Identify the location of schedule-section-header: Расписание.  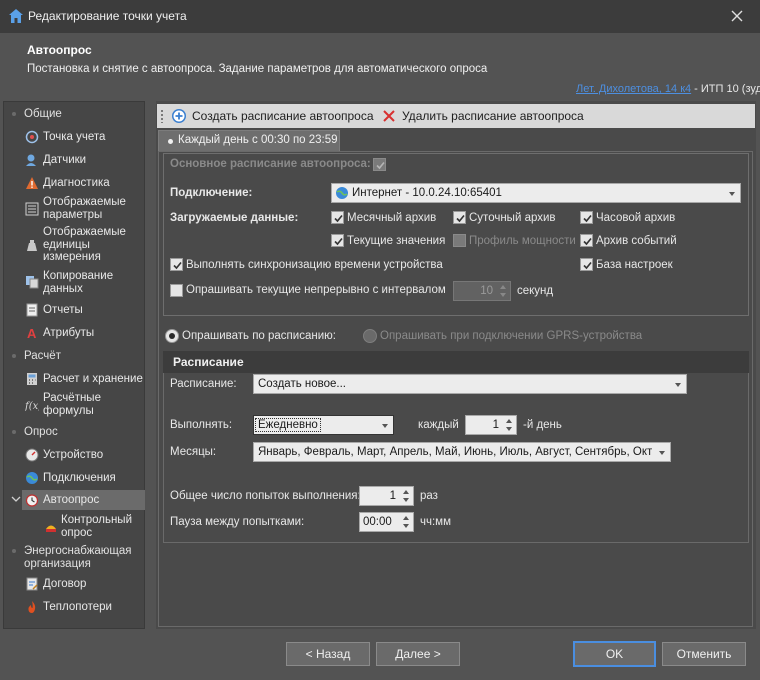
(456, 362).